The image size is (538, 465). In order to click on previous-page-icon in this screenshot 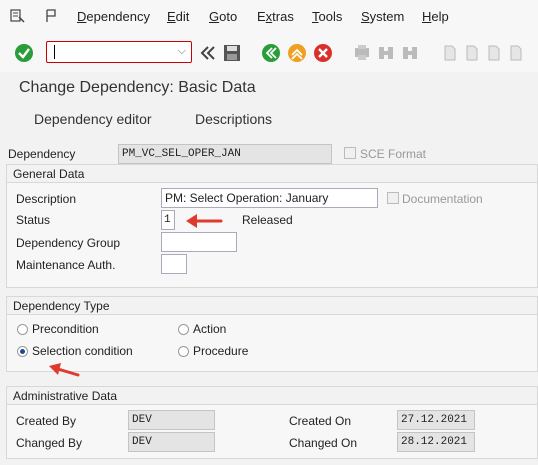, I will do `click(472, 53)`.